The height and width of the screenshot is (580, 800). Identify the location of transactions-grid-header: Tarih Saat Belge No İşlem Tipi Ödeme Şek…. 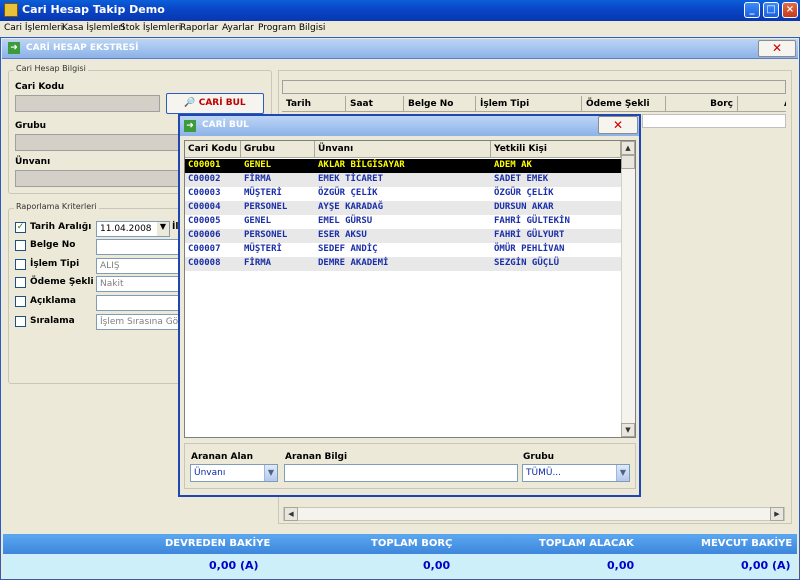
(534, 104).